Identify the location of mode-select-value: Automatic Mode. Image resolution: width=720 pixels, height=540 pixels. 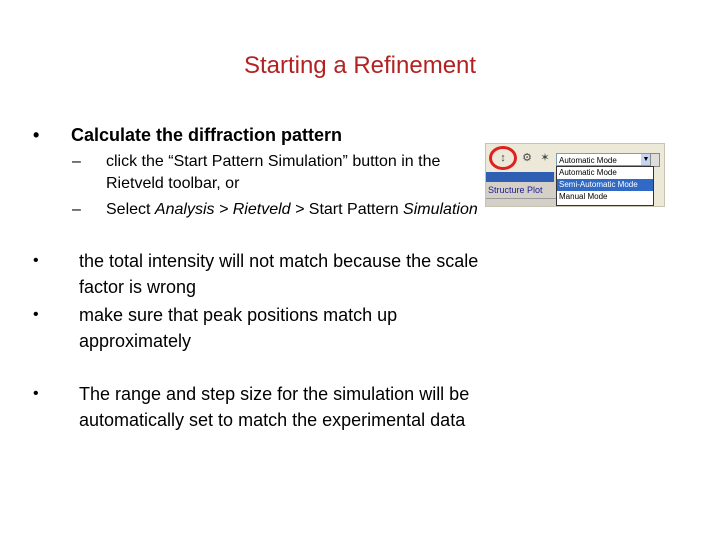
(588, 160).